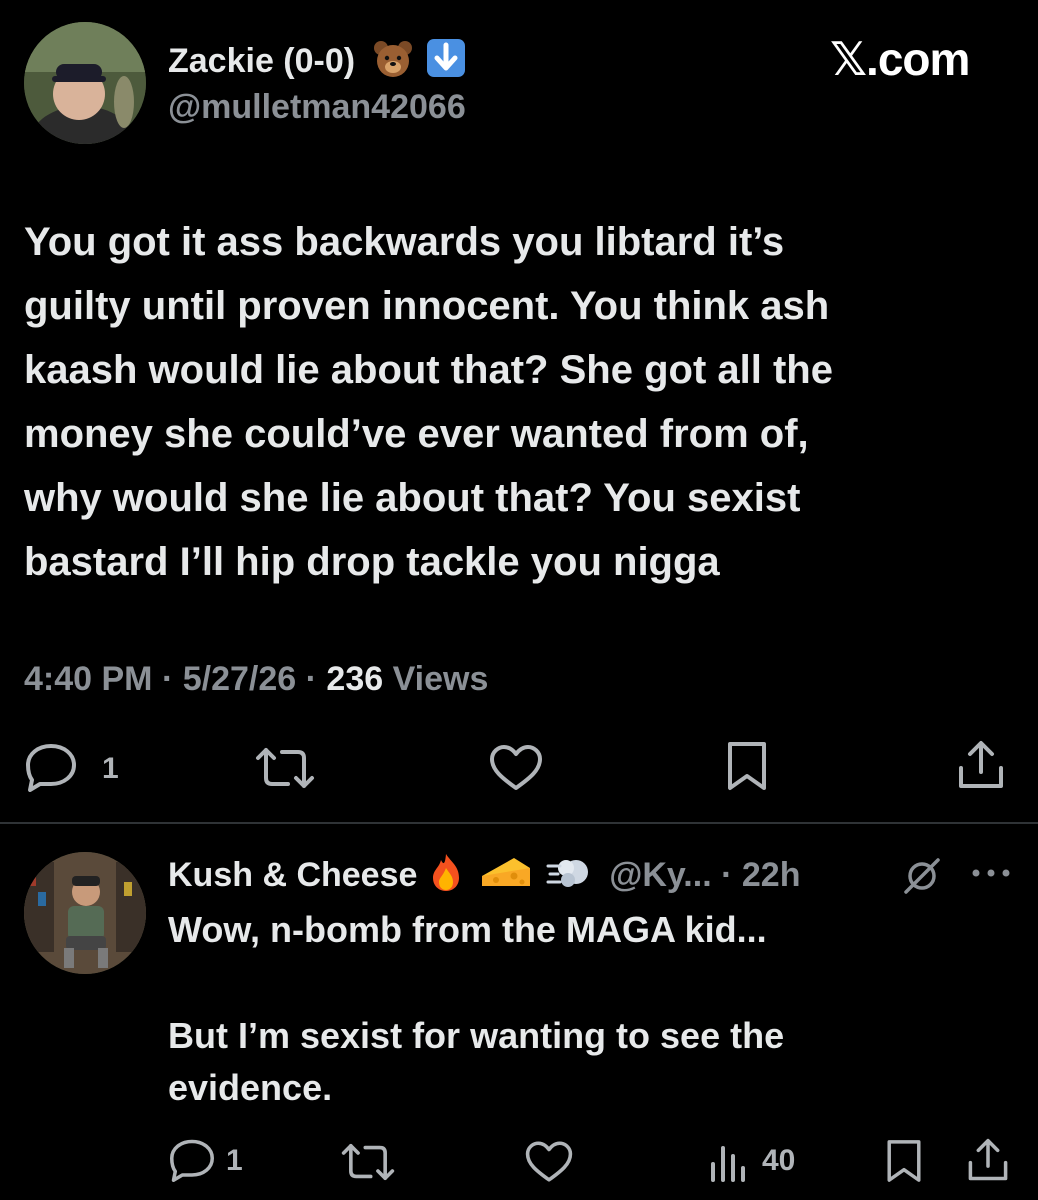  What do you see at coordinates (416, 434) in the screenshot?
I see `tweet-line: money she could’ve ever wanted from of,` at bounding box center [416, 434].